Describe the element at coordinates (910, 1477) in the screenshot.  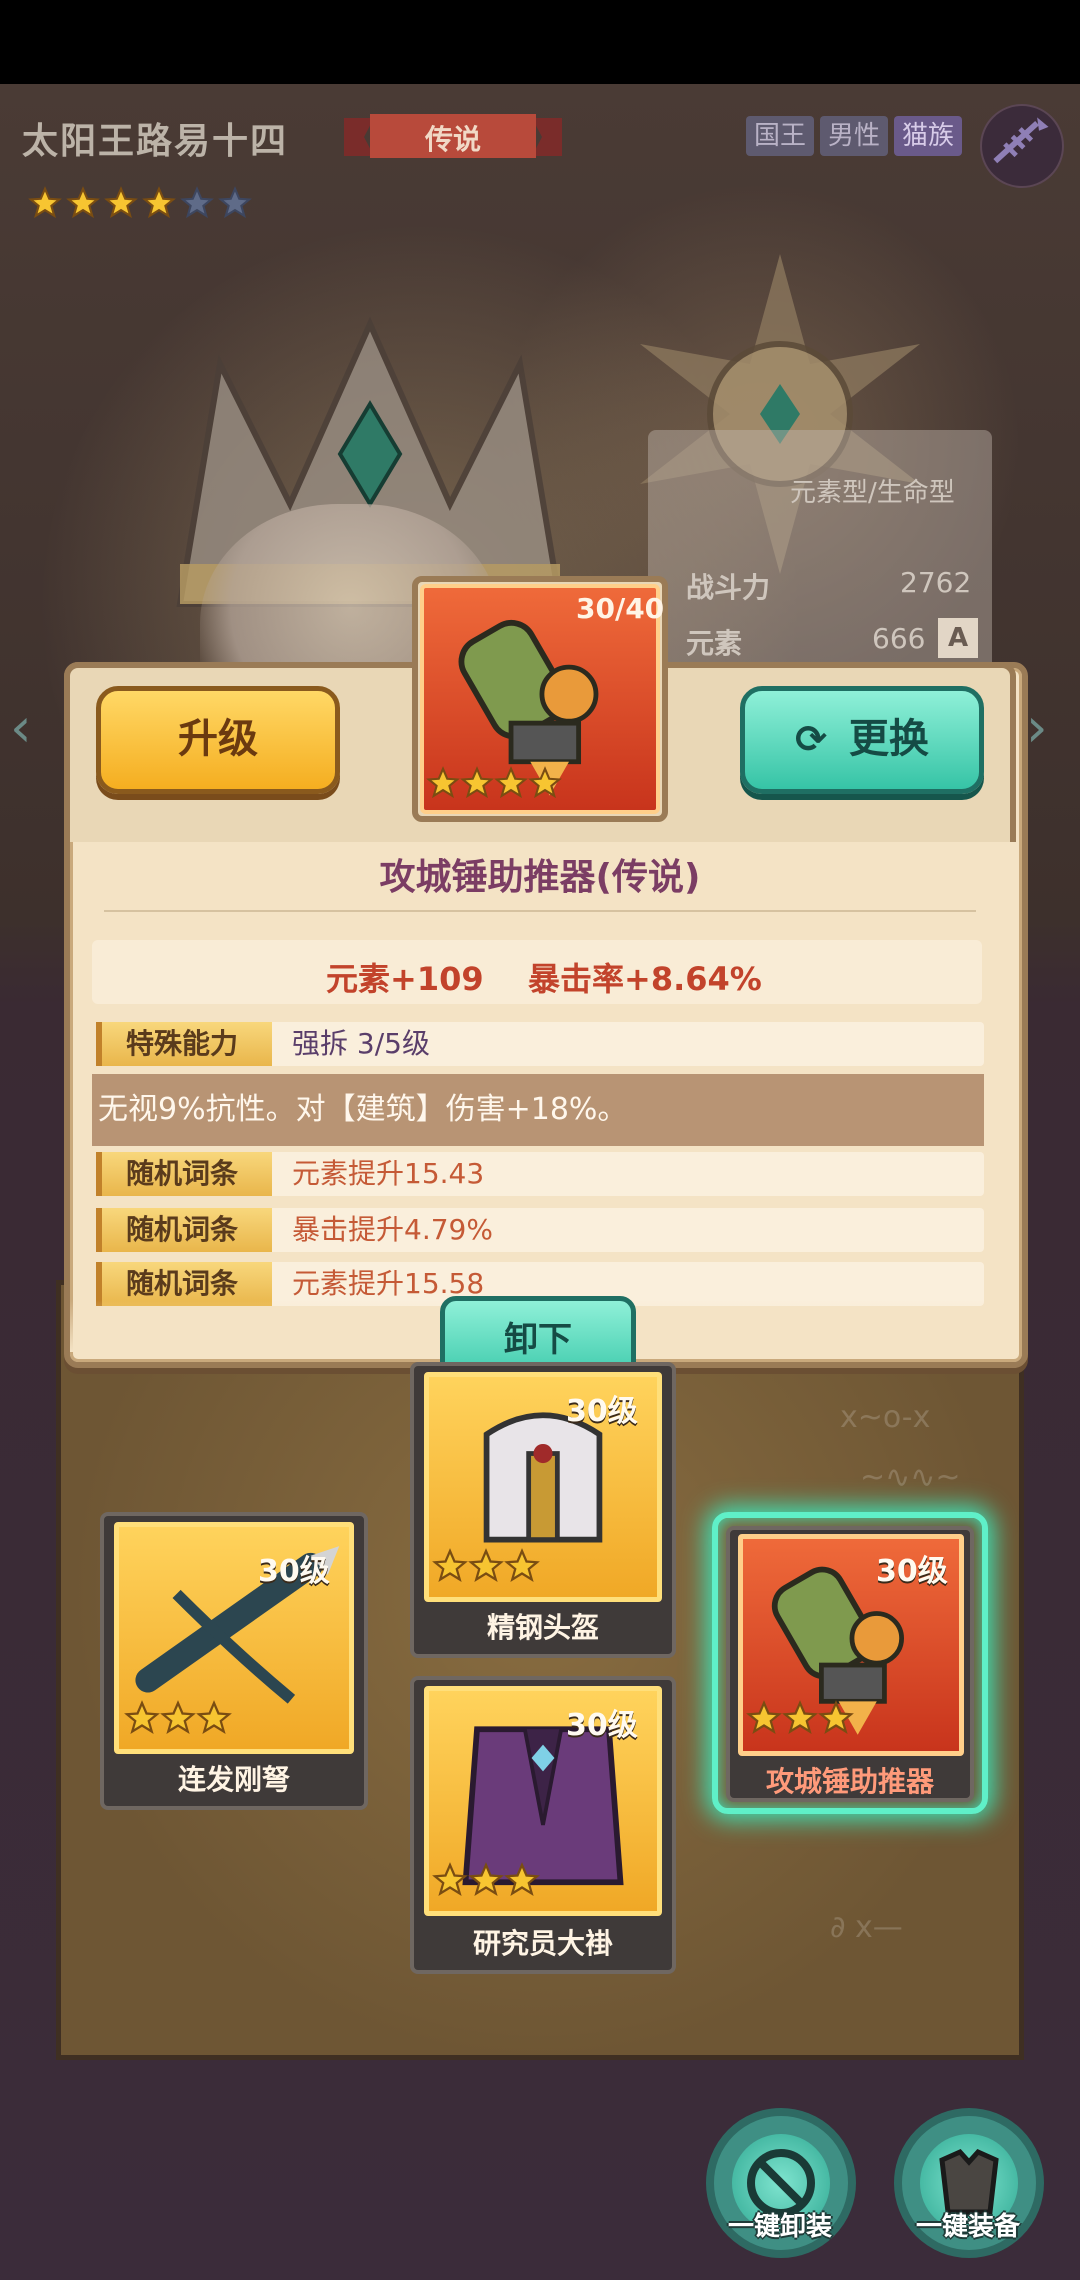
I see `board-doodle: ~∿∿~` at that location.